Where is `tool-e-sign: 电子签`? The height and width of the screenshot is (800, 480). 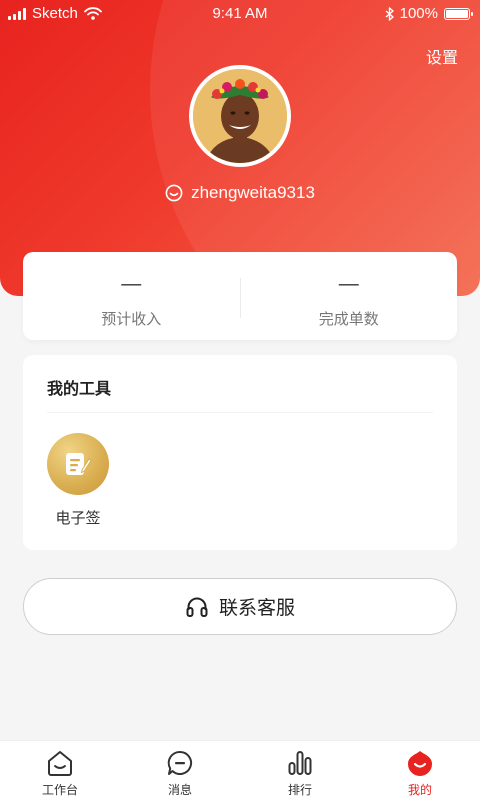
tool-e-sign: 电子签 is located at coordinates (78, 480).